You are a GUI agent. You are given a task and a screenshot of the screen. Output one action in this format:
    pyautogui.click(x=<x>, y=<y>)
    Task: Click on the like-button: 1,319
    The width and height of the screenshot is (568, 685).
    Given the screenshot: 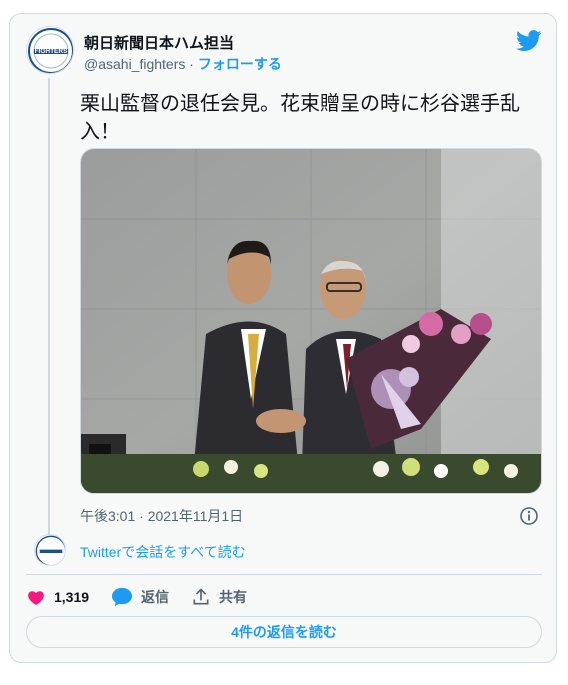 What is the action you would take?
    pyautogui.click(x=57, y=597)
    